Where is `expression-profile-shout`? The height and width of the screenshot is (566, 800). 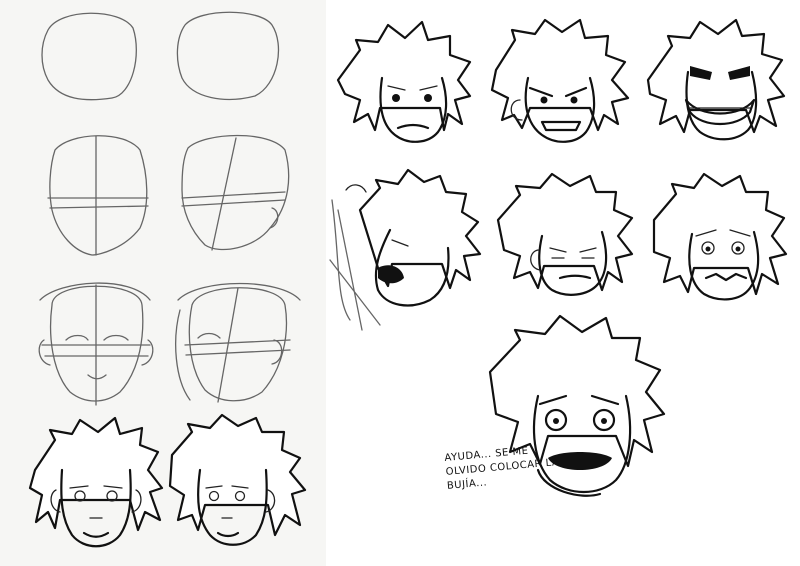 expression-profile-shout is located at coordinates (405, 249).